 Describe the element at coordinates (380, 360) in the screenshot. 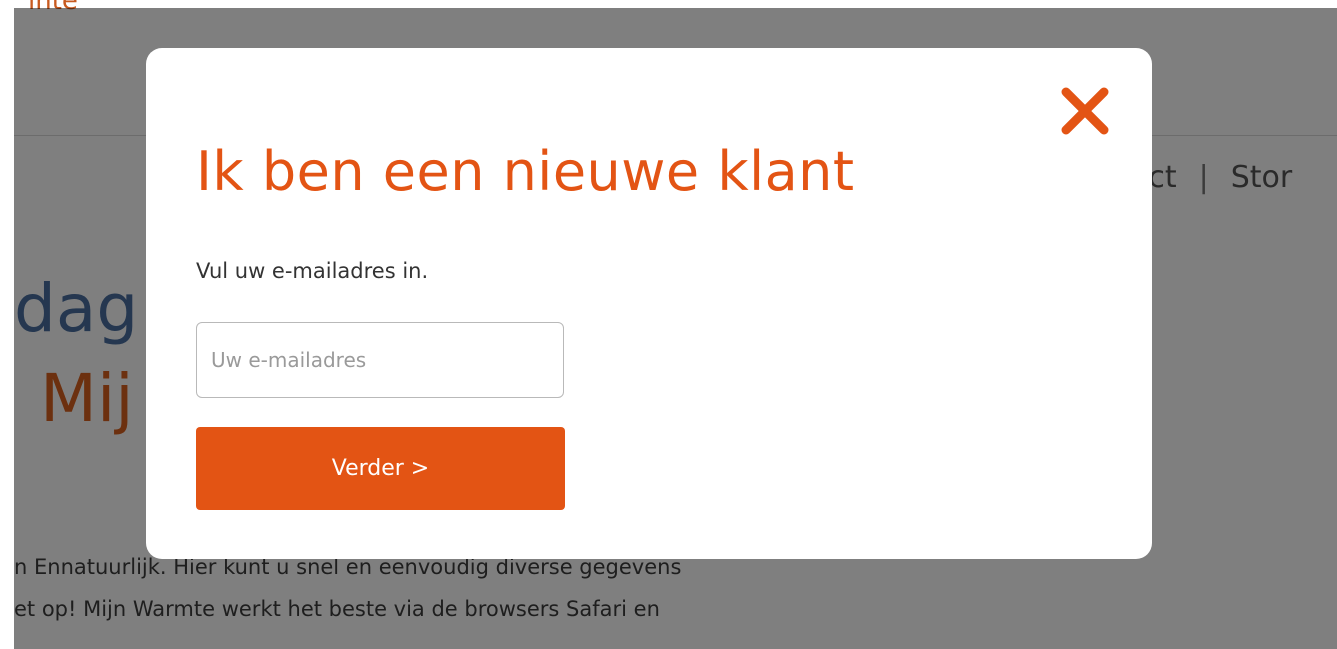

I see `email-input` at that location.